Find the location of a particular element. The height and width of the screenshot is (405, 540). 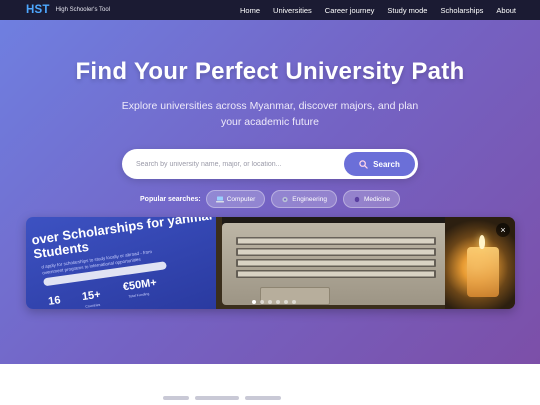

medicine-icon is located at coordinates (357, 199).